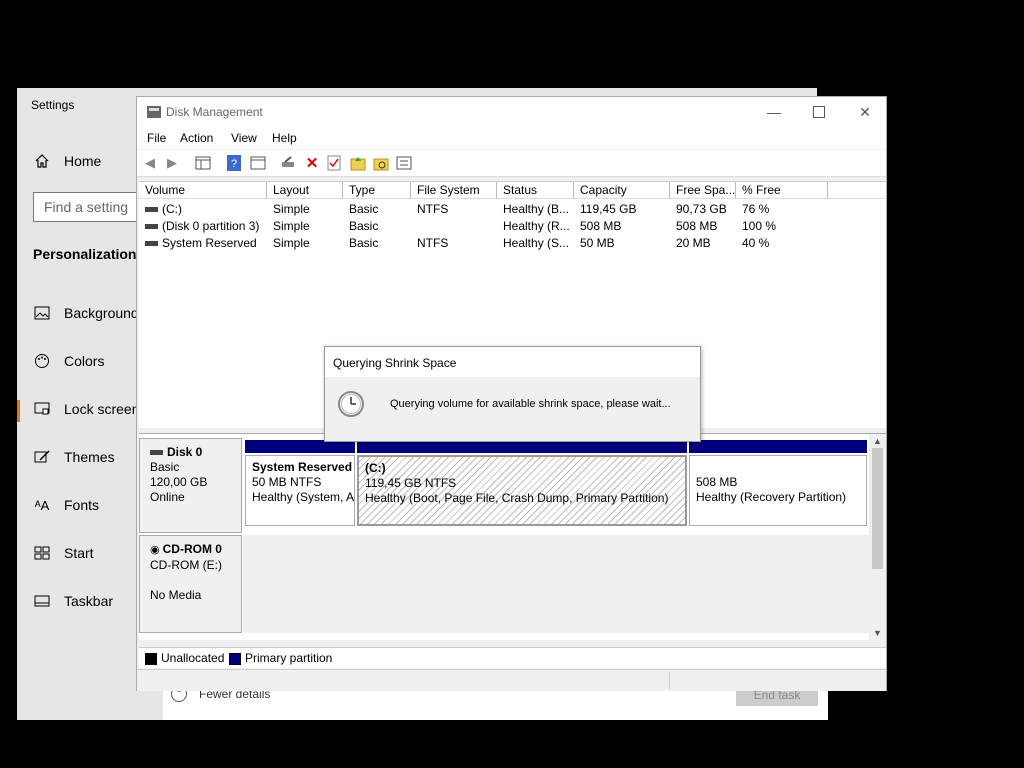  Describe the element at coordinates (193, 658) in the screenshot. I see `legend-unallocated-label: Unallocated` at that location.